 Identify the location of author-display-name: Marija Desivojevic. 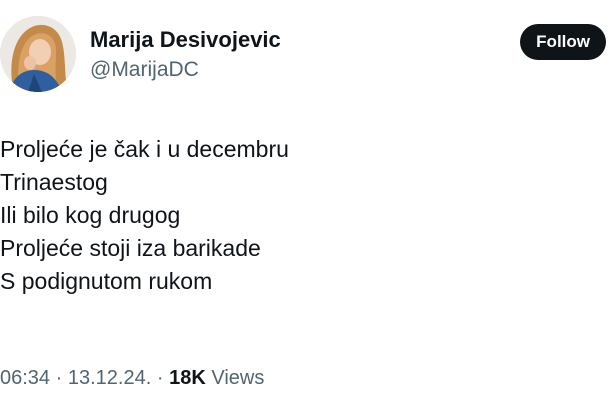
(185, 40).